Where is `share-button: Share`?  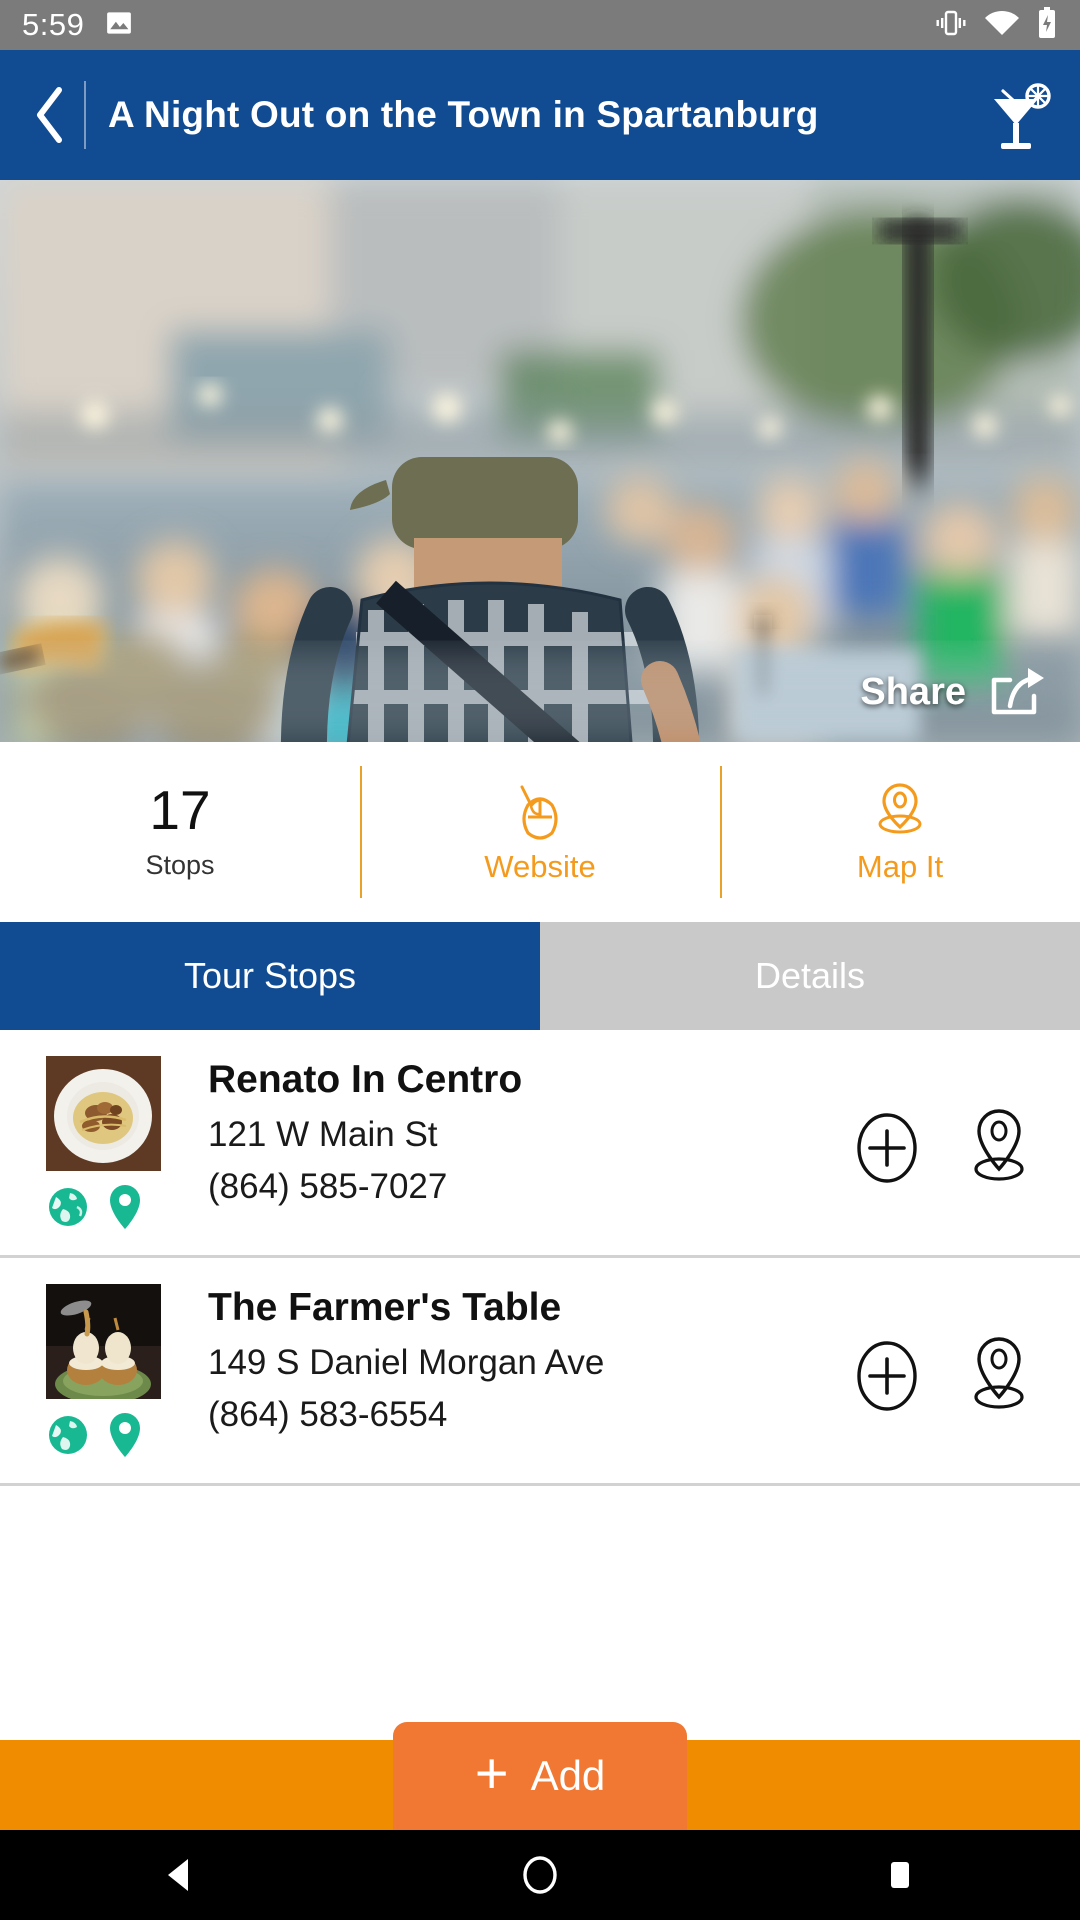
share-button: Share is located at coordinates (953, 692).